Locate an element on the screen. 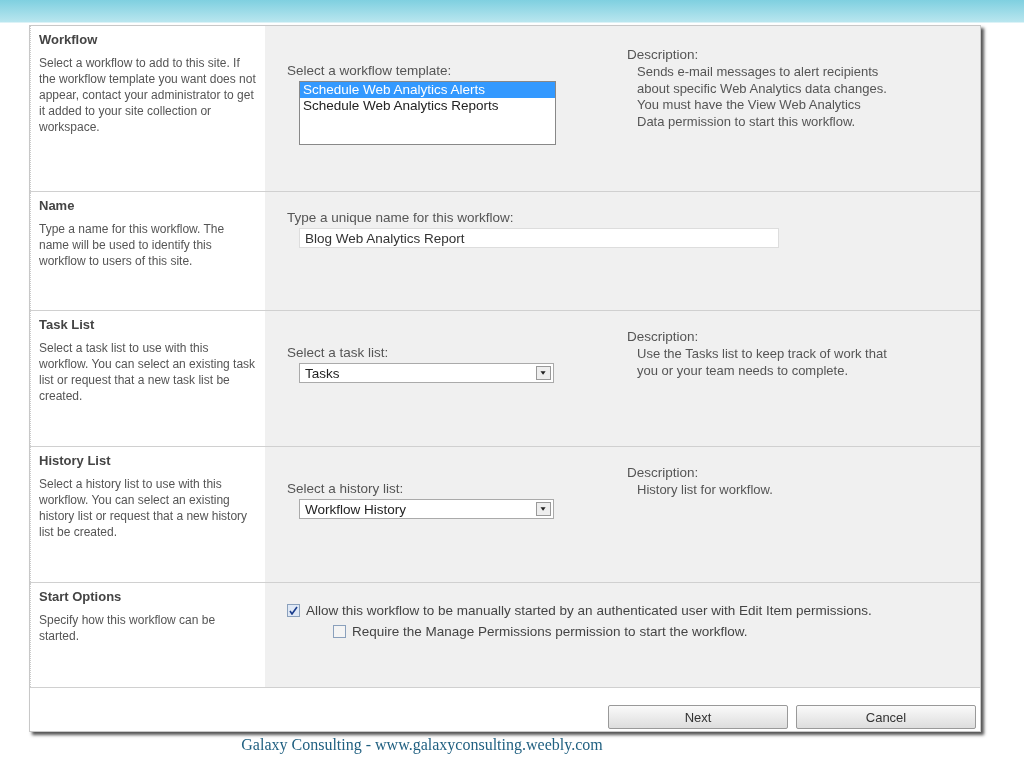 This screenshot has width=1024, height=768. field-label: Select a history list: is located at coordinates (346, 488).